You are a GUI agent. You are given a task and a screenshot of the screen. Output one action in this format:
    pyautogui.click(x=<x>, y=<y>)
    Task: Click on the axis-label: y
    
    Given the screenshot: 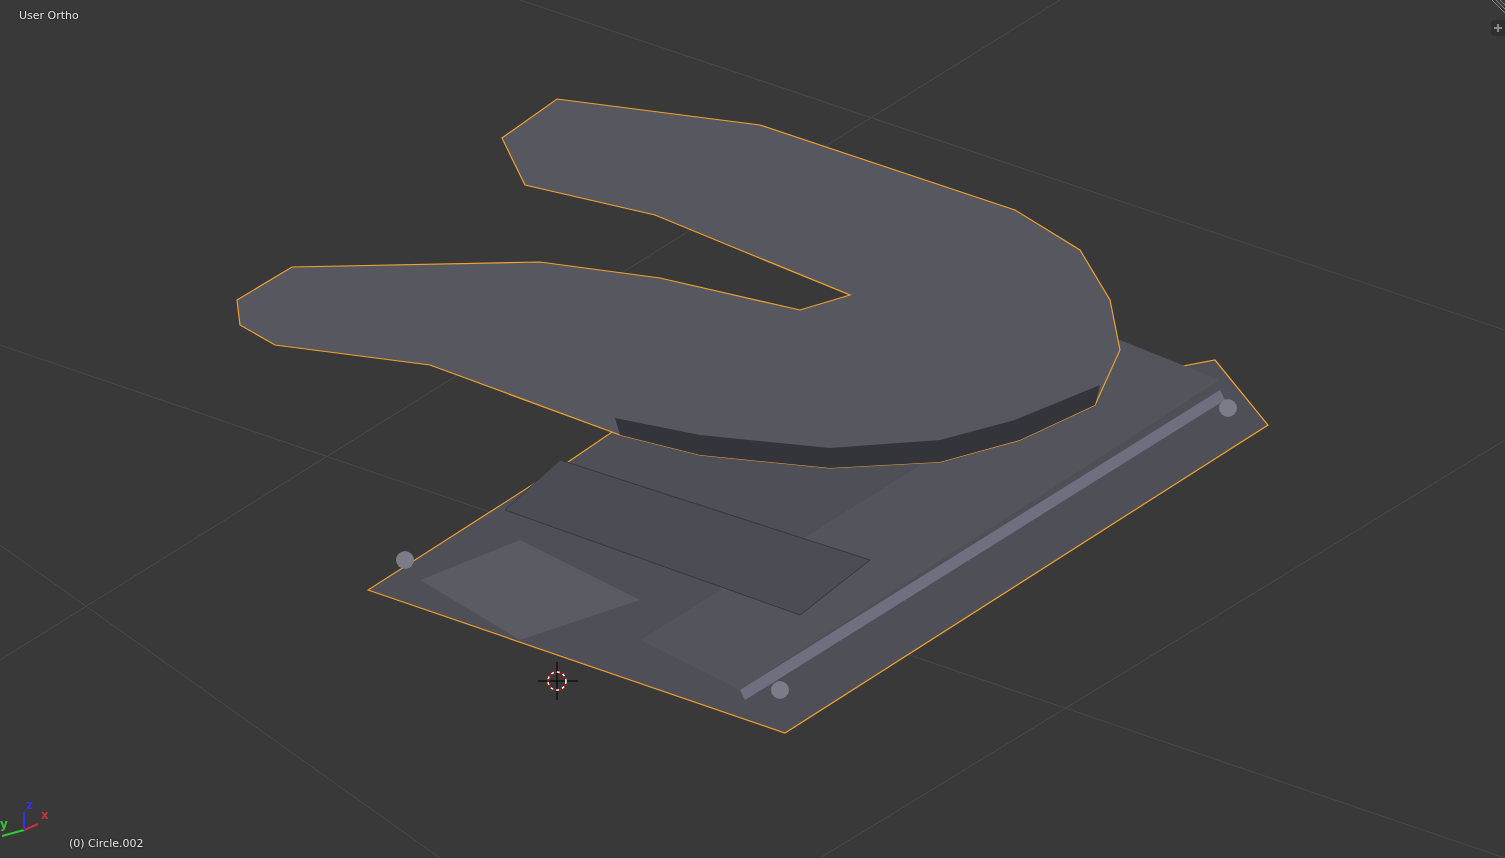 What is the action you would take?
    pyautogui.click(x=4, y=824)
    